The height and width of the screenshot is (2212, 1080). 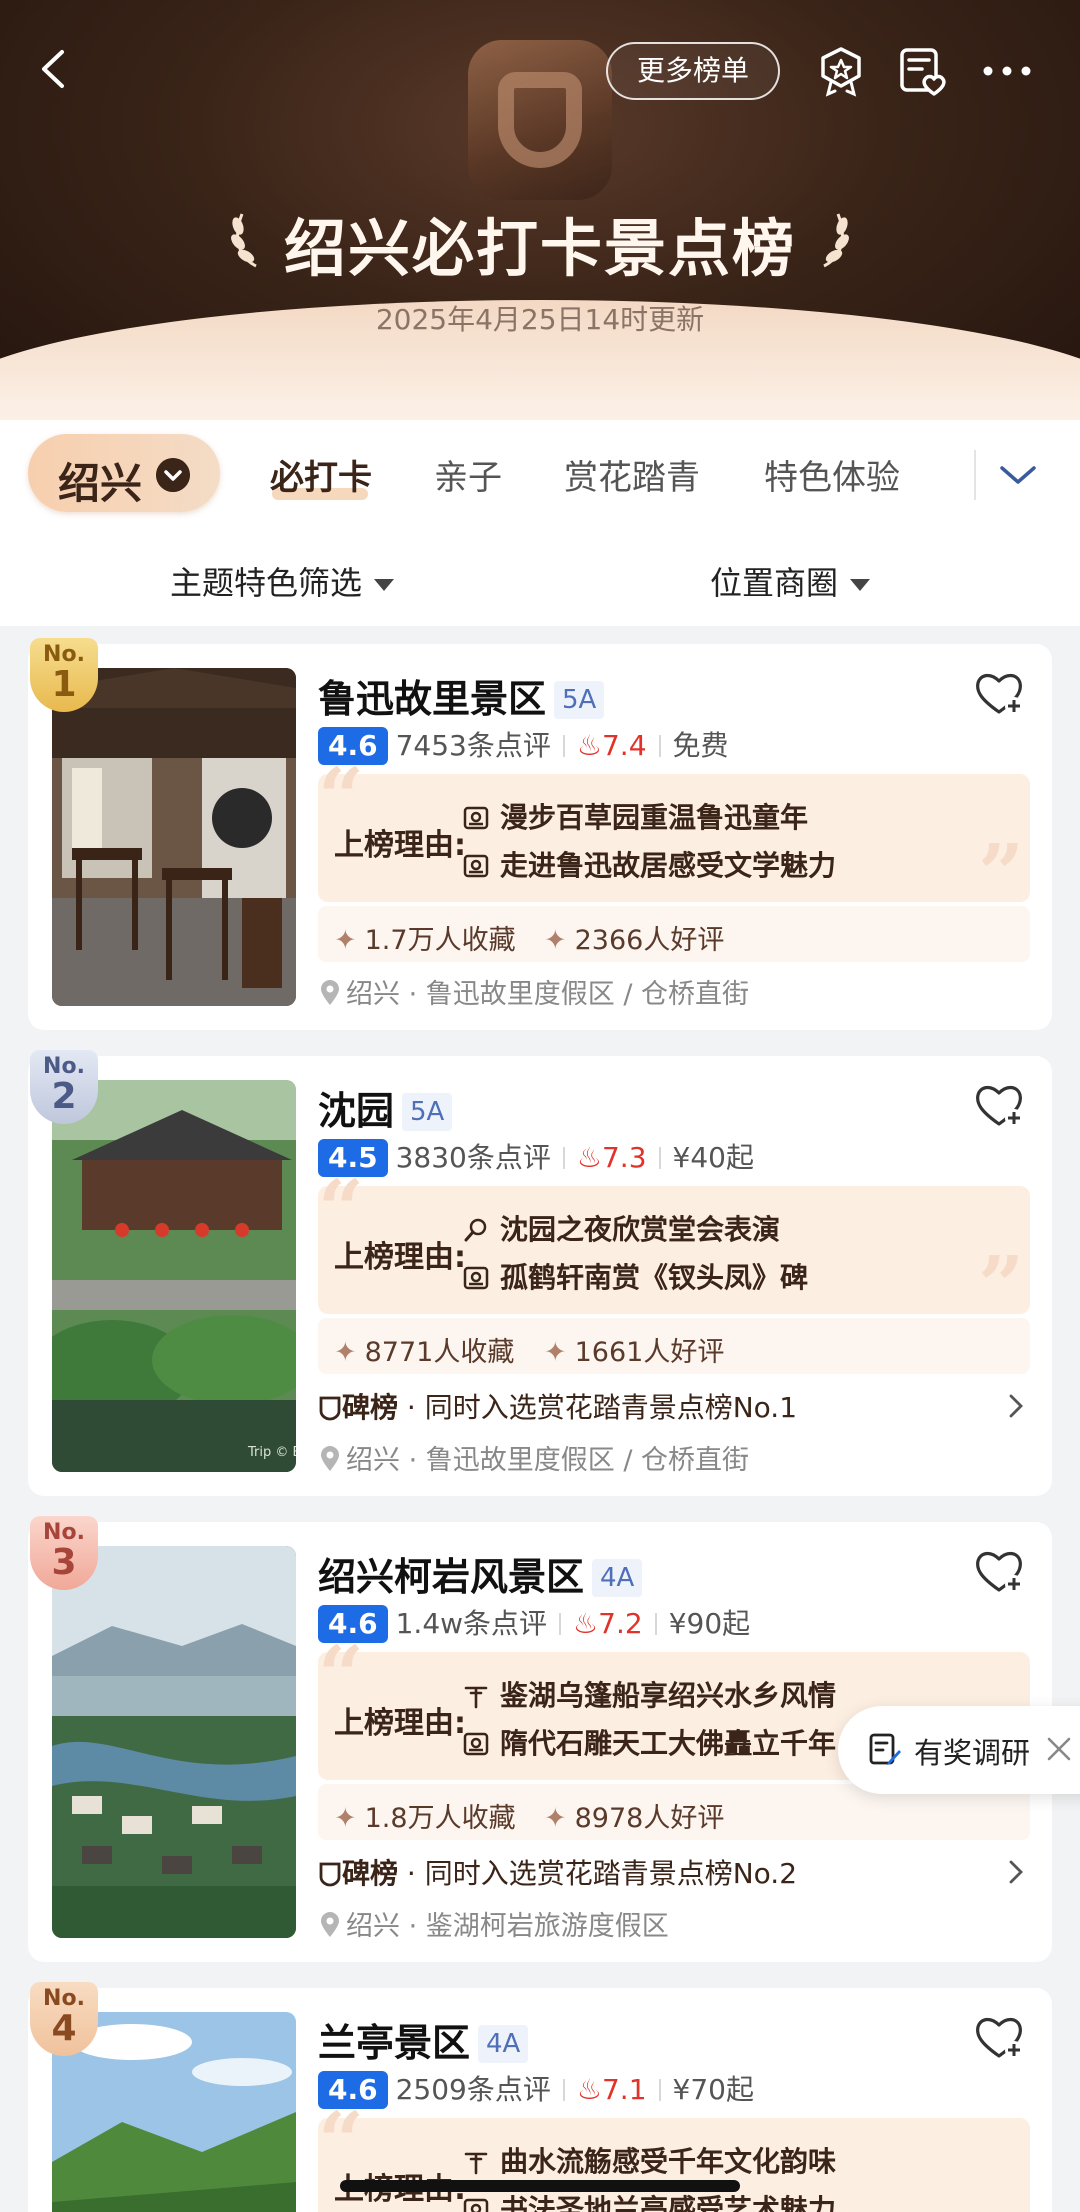 I want to click on board-row: 碑榜 · 同时入选赏花踏青景点榜No.1, so click(x=674, y=1408).